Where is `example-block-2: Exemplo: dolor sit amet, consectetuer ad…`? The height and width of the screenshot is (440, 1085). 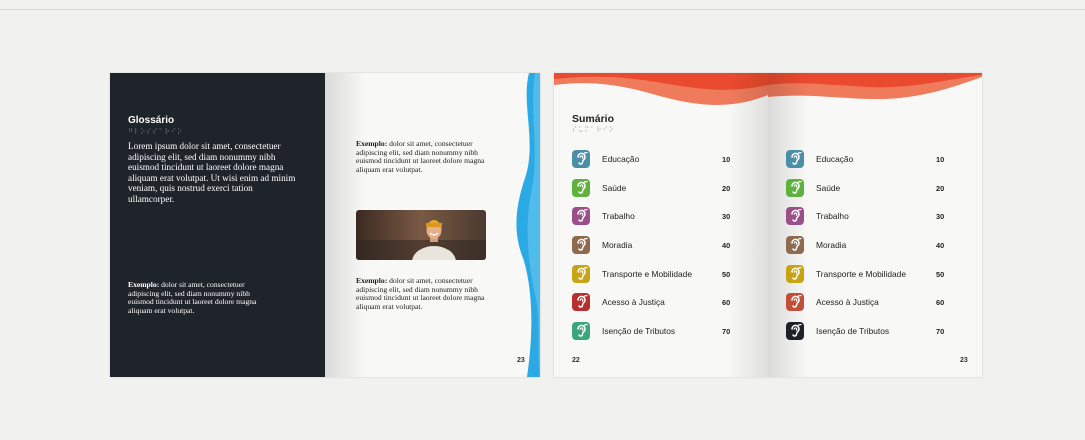 example-block-2: Exemplo: dolor sit amet, consectetuer ad… is located at coordinates (426, 293).